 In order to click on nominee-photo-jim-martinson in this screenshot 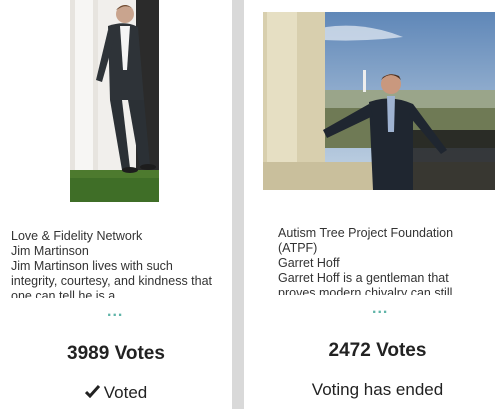, I will do `click(114, 101)`.